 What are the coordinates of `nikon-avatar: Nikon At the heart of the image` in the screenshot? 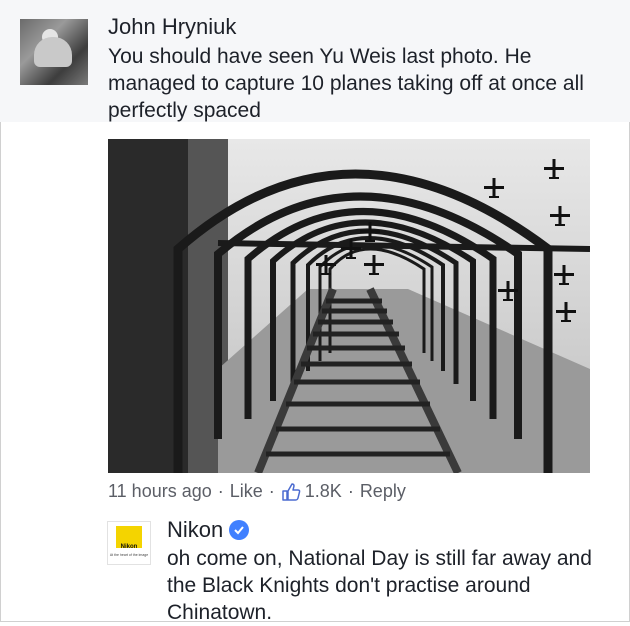 It's located at (129, 543).